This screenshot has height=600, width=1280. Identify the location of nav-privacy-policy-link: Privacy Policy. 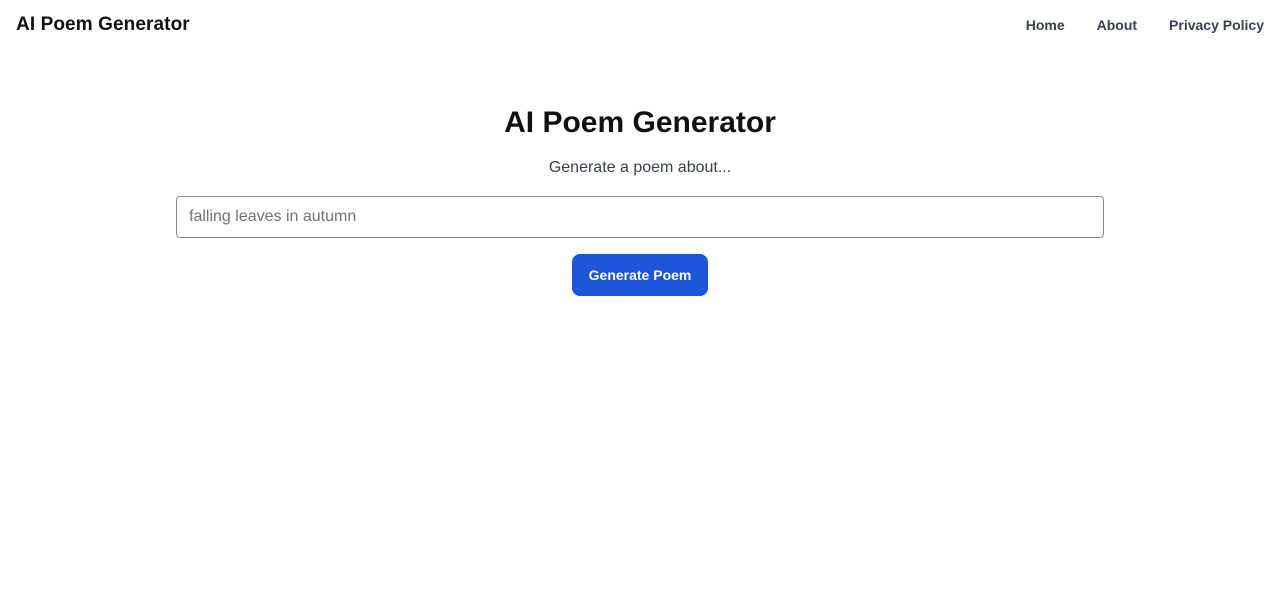
(1216, 25).